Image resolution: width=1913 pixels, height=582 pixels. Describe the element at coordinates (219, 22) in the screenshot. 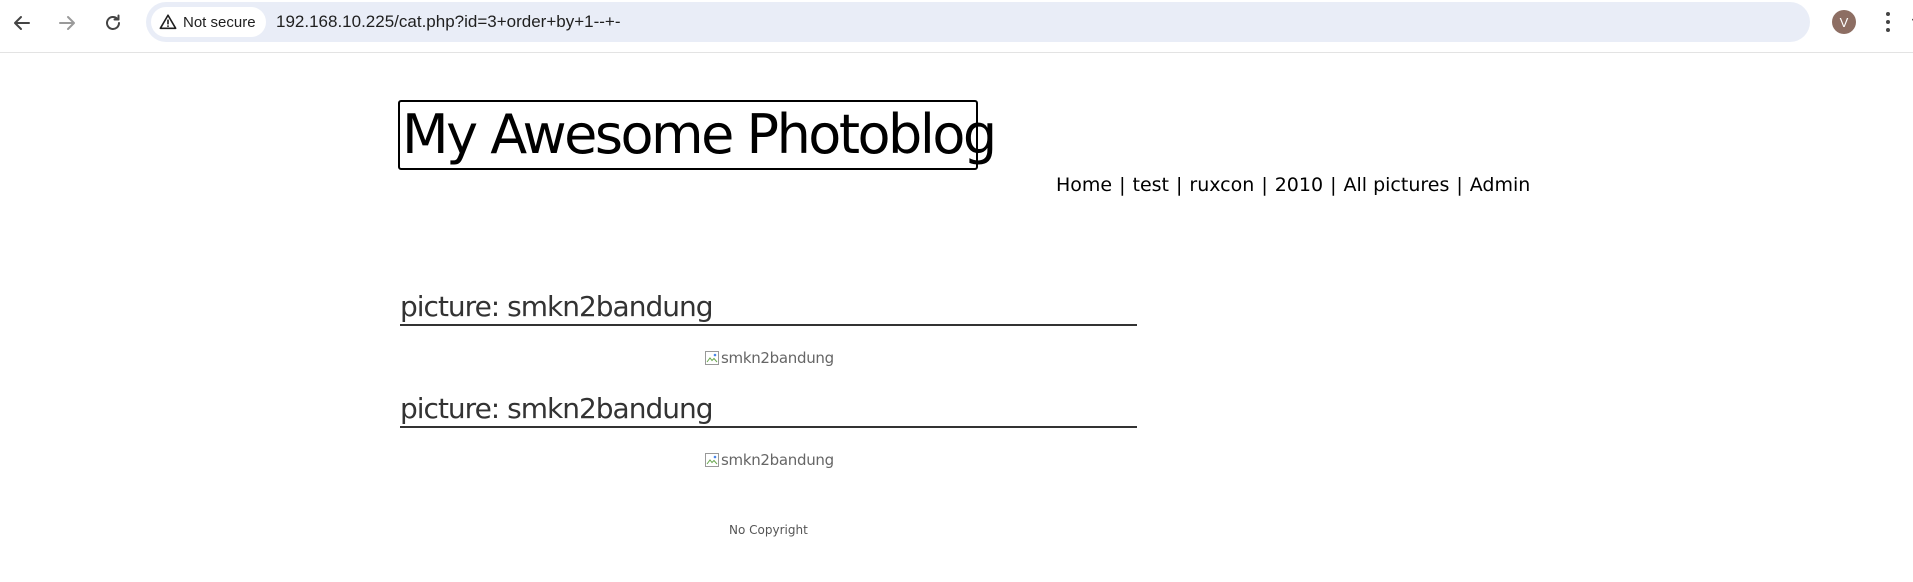

I see `security-label: Not secure` at that location.